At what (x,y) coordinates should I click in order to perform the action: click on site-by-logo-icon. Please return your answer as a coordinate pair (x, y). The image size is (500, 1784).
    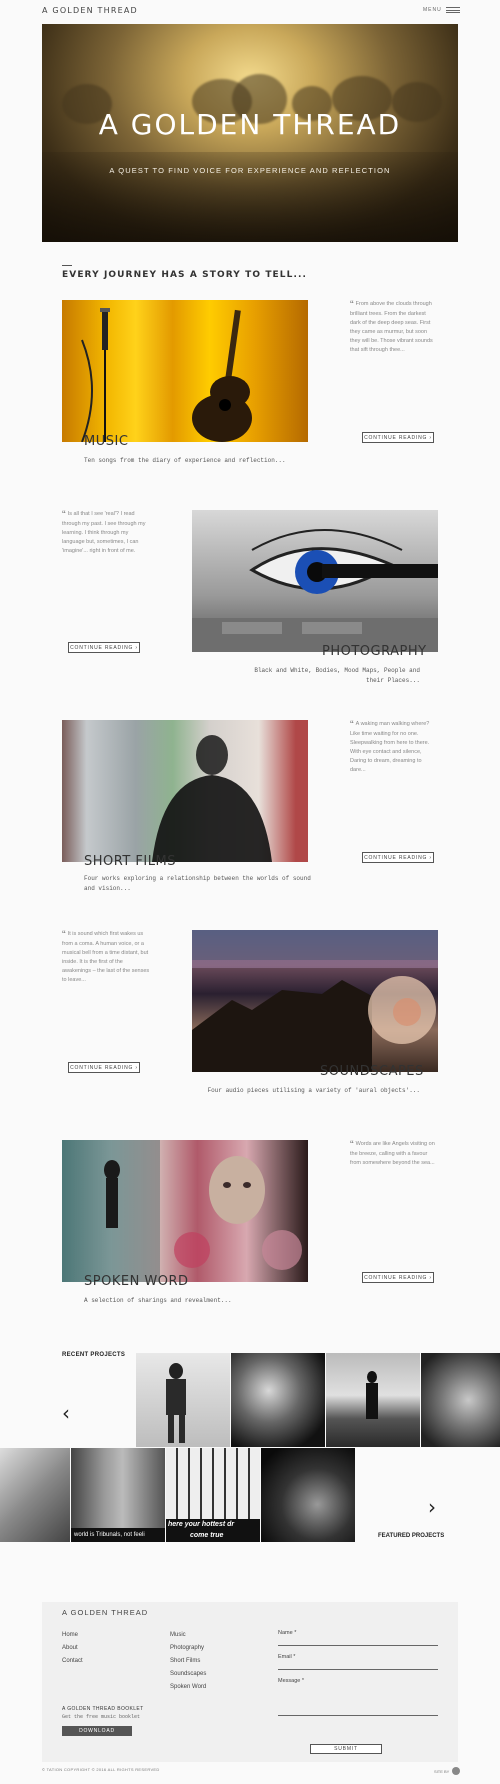
    Looking at the image, I should click on (456, 1771).